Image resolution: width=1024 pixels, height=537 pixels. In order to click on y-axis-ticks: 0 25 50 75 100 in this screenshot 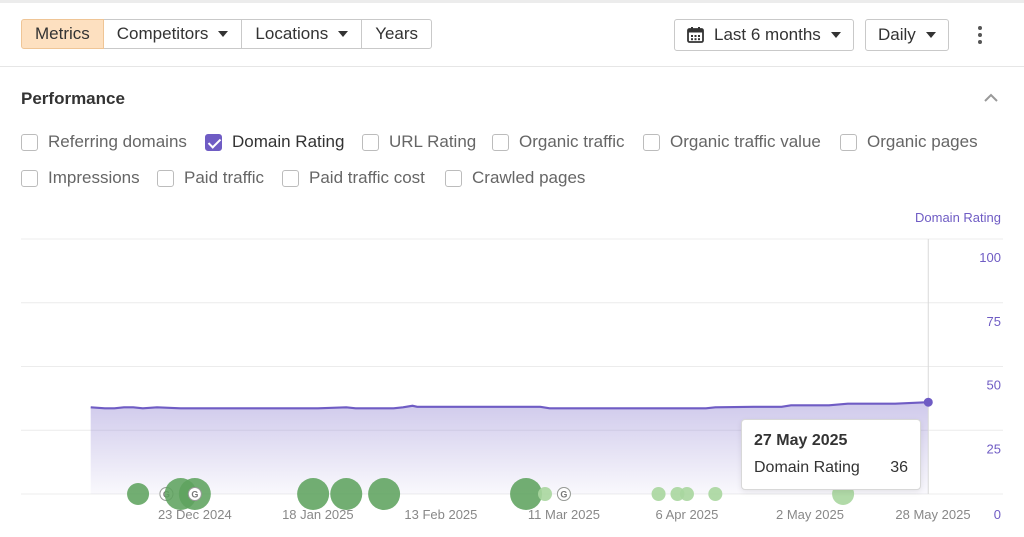, I will do `click(990, 386)`.